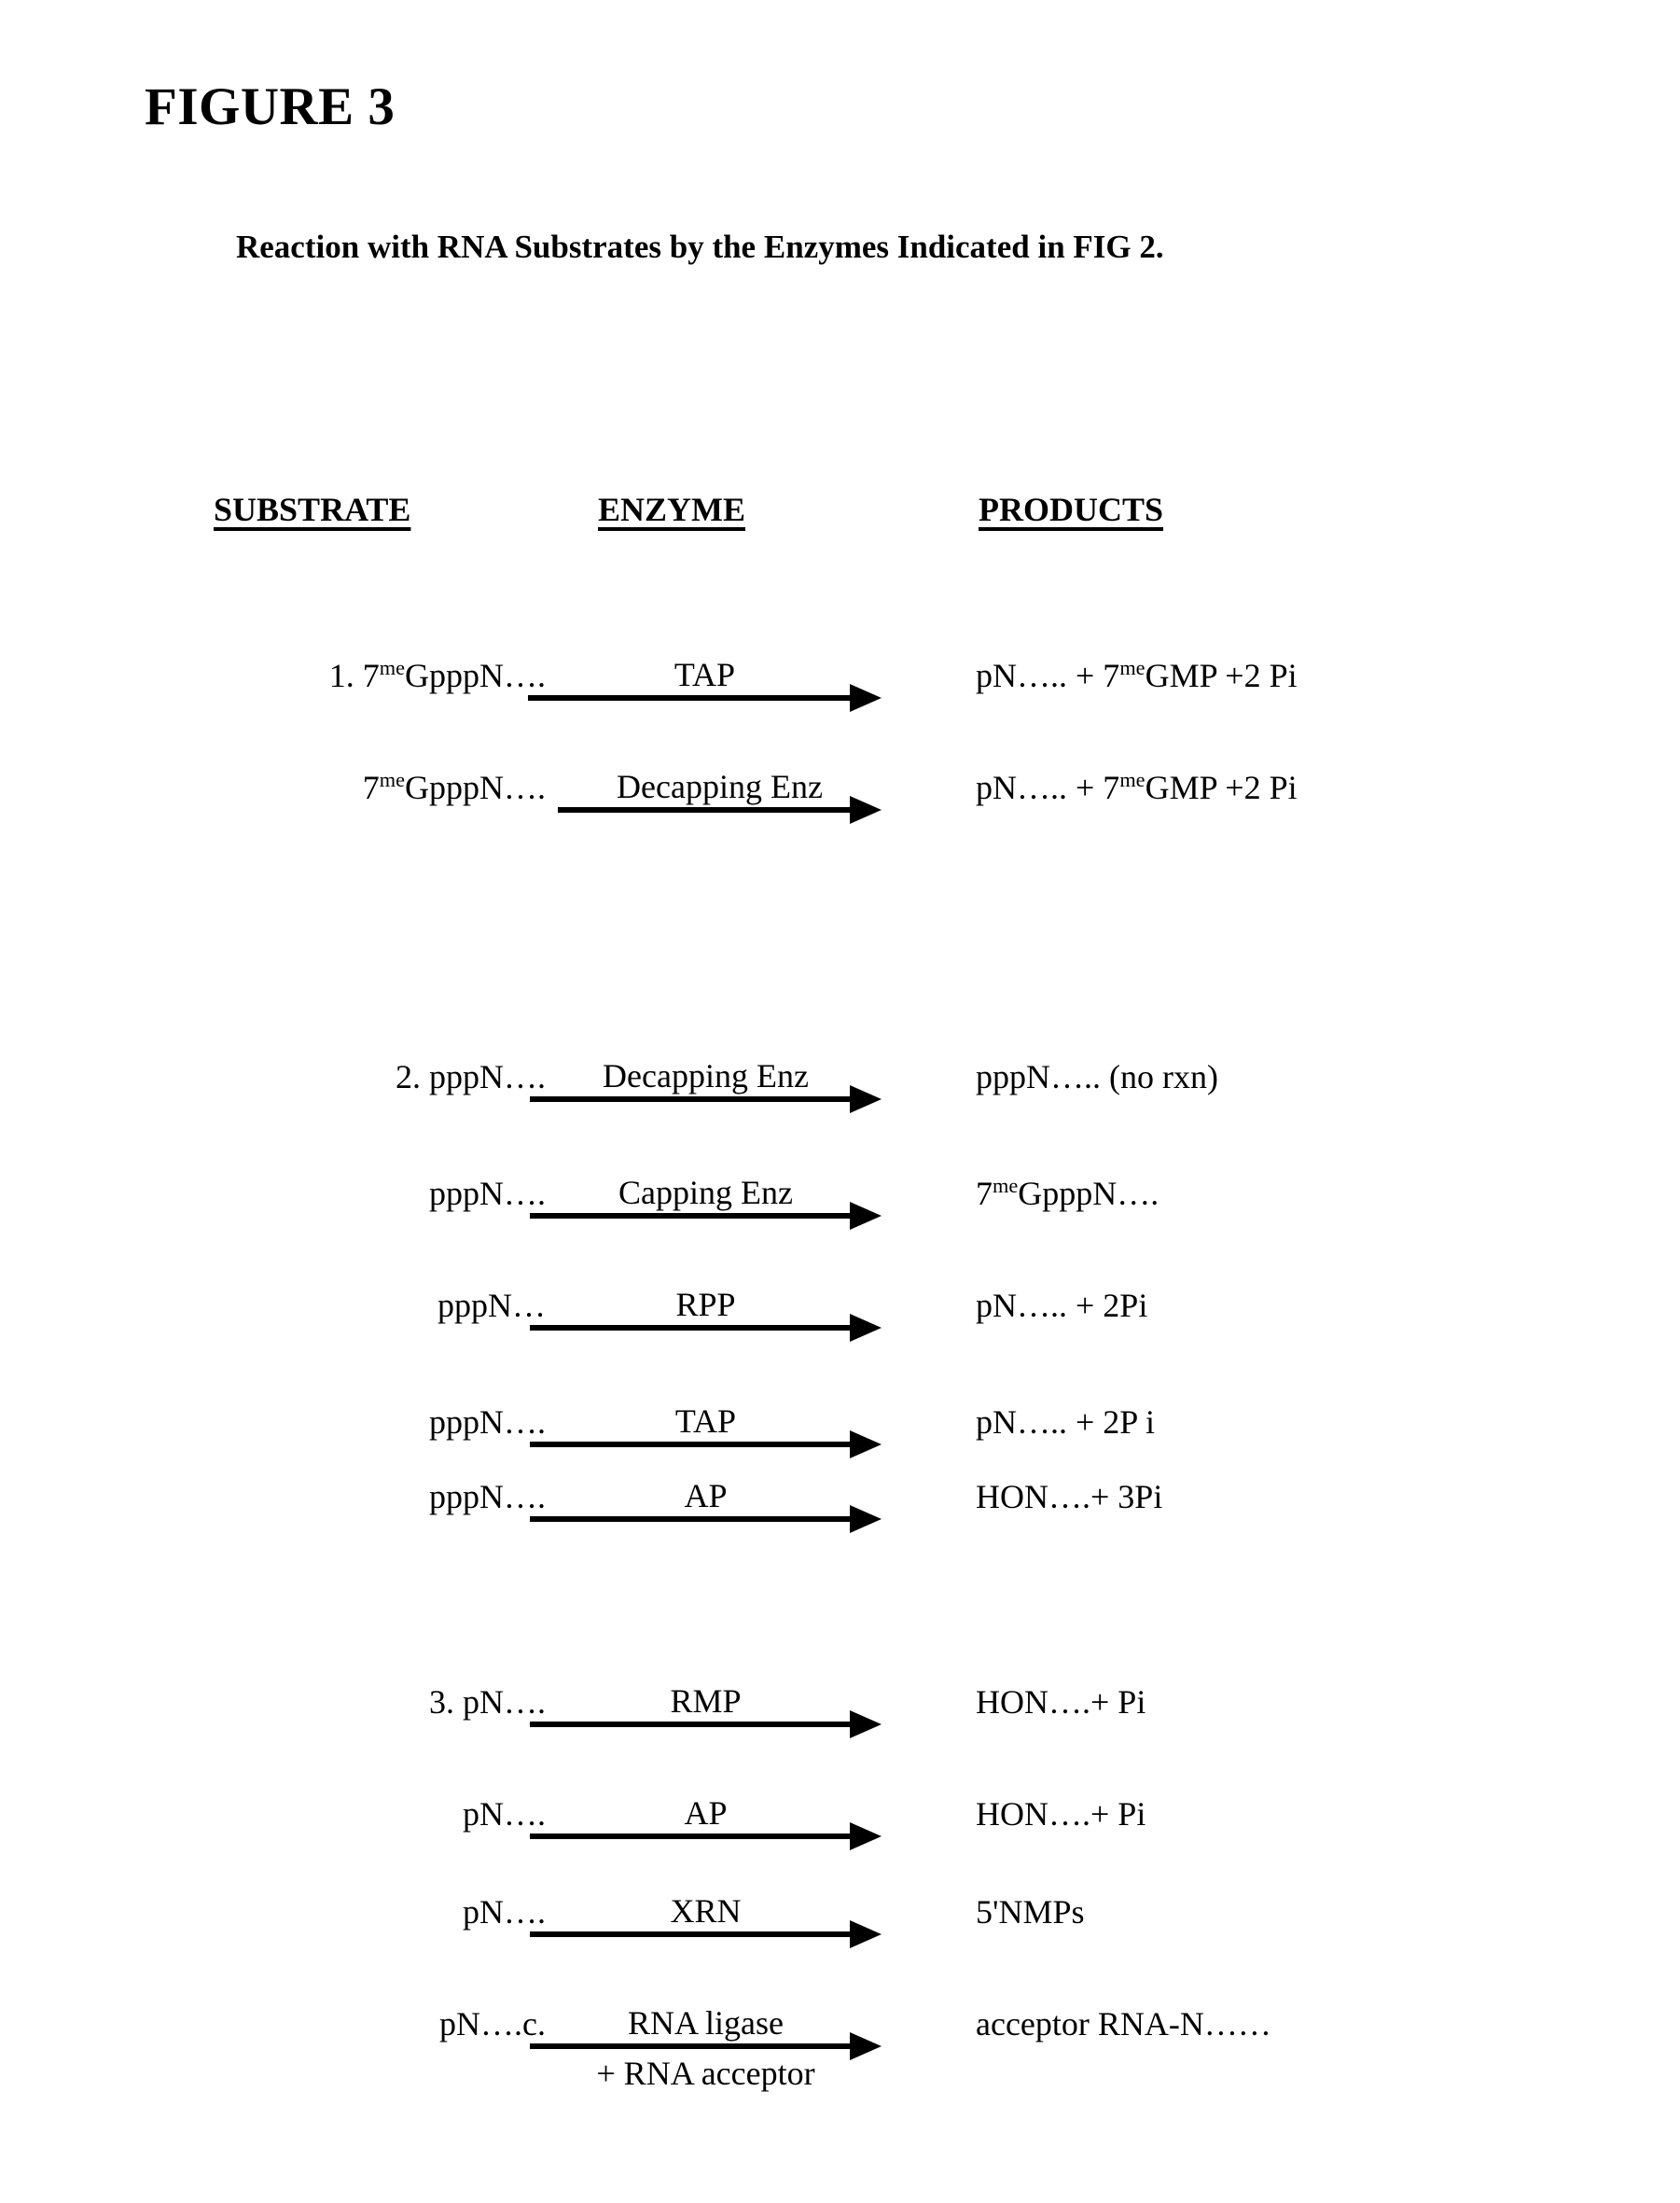 Image resolution: width=1680 pixels, height=2203 pixels. I want to click on reaction-product: pN….. + 2Pi, so click(1061, 1305).